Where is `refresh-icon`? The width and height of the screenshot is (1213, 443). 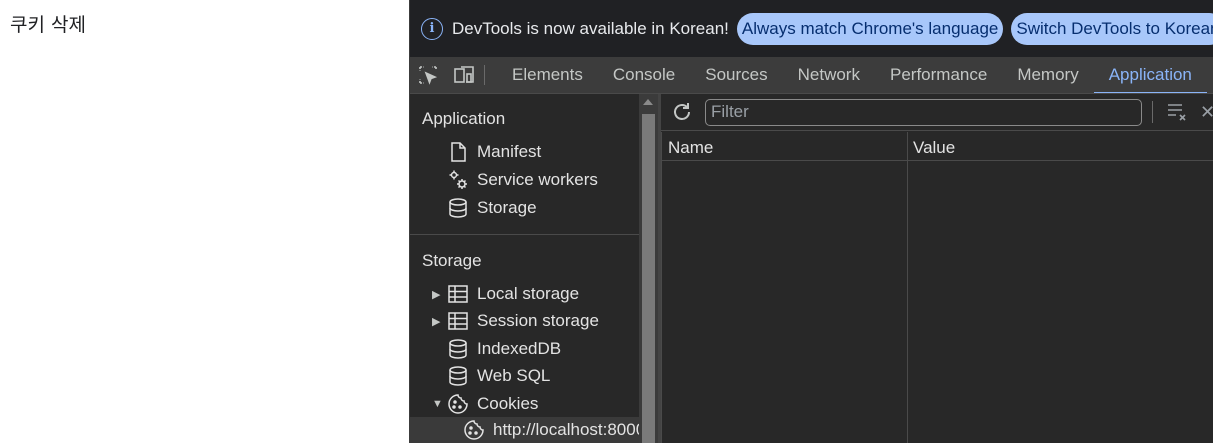 refresh-icon is located at coordinates (682, 112).